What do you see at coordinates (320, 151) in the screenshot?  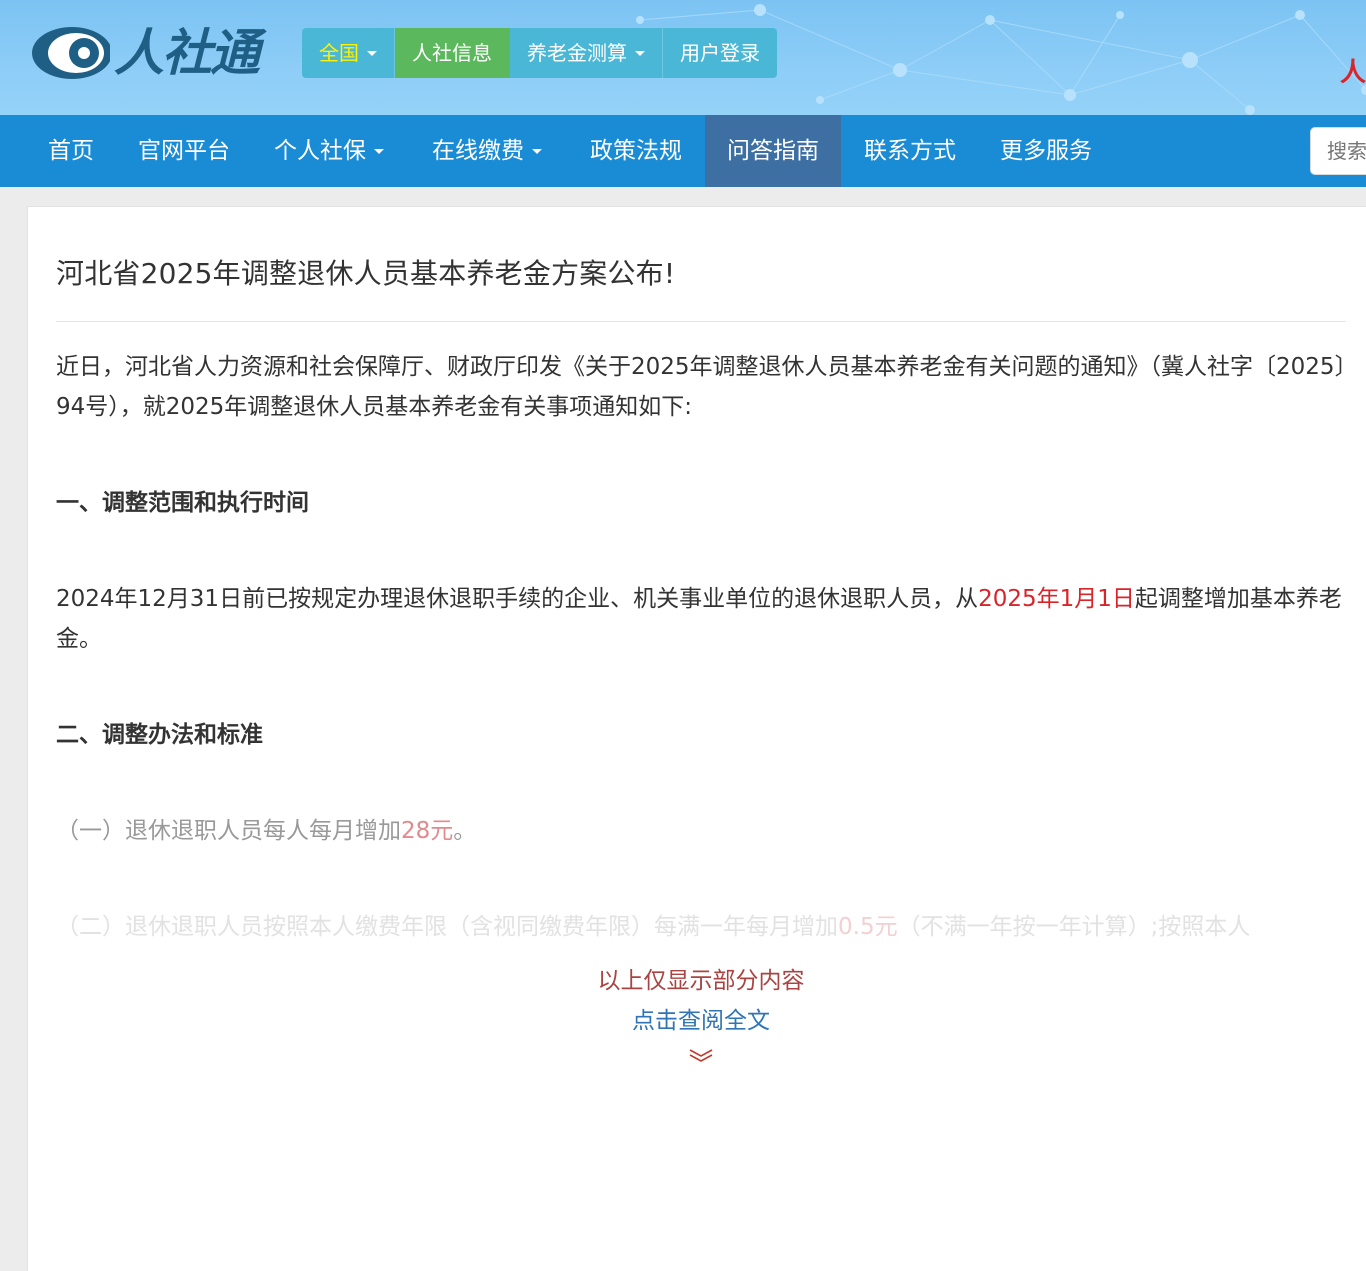 I see `nav-label: 个人社保` at bounding box center [320, 151].